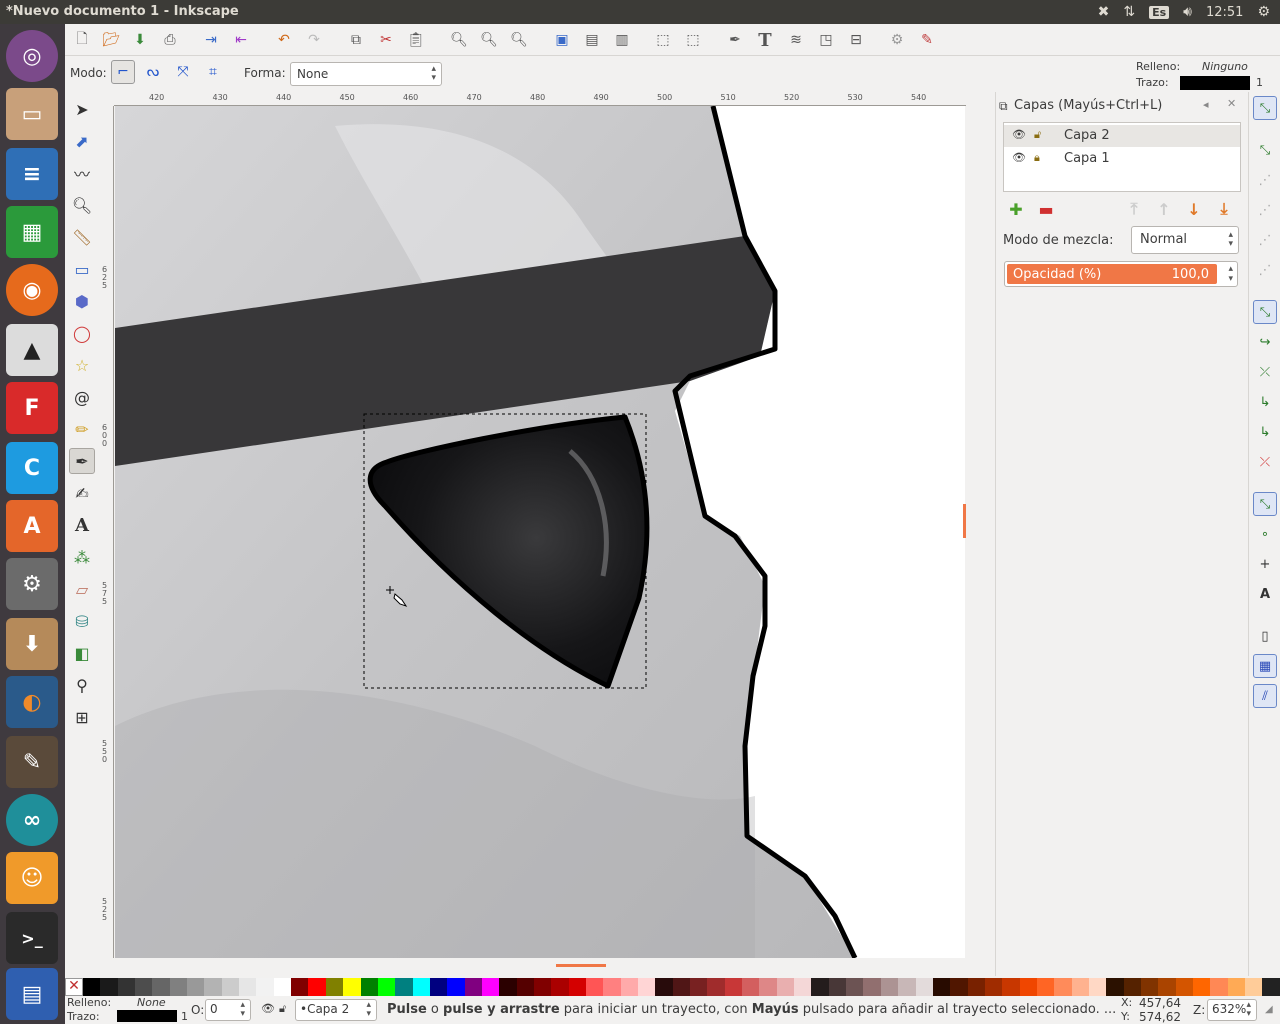  What do you see at coordinates (1037, 135) in the screenshot?
I see `unlocked-icon: 🔓︎` at bounding box center [1037, 135].